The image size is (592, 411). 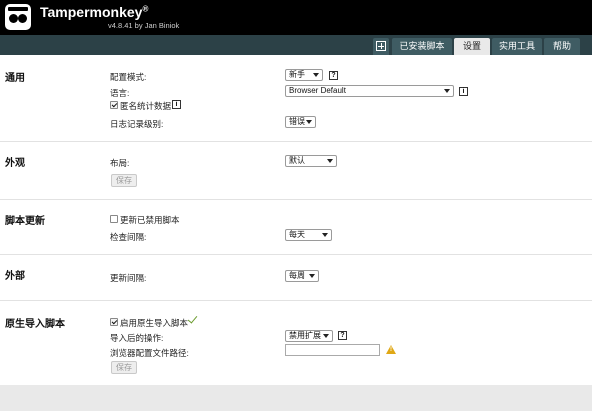 I want to click on app-header: Tampermonkey® v4.8.41 by Jan Biniok, so click(x=296, y=17).